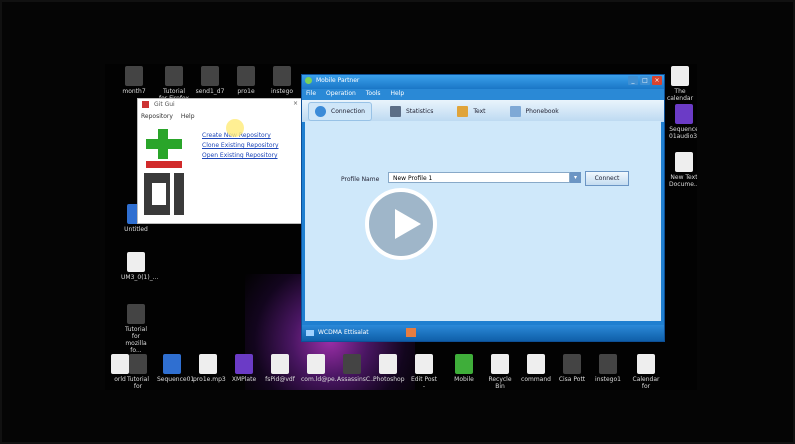 The image size is (795, 444). What do you see at coordinates (240, 156) in the screenshot?
I see `open-repository-link: Open Existing Repository` at bounding box center [240, 156].